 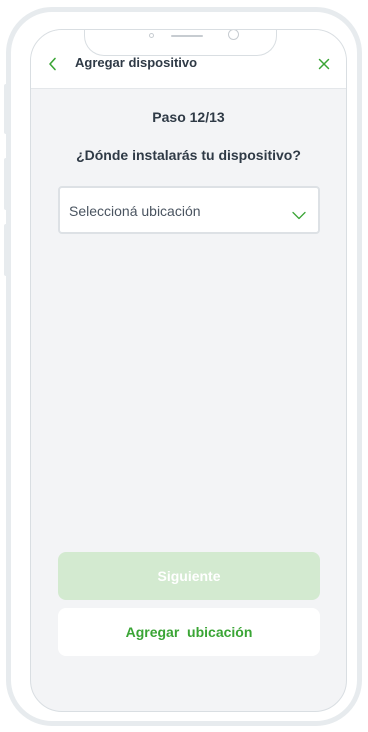 I want to click on speaker-icon, so click(x=187, y=36).